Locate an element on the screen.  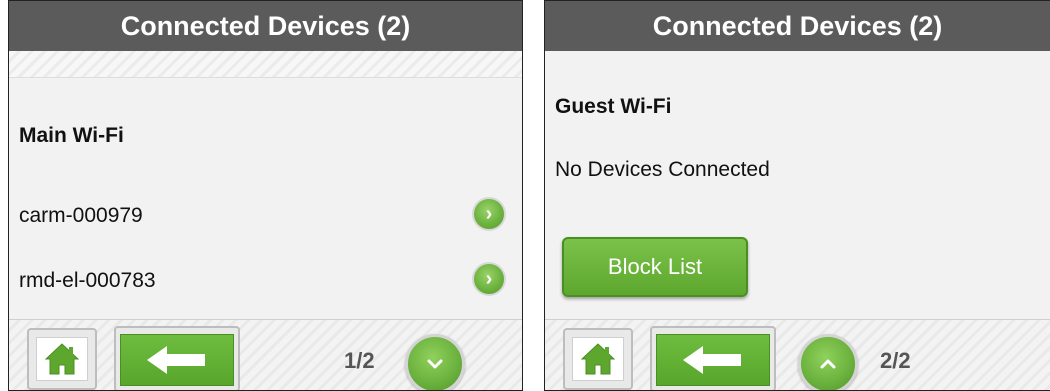
header-divider is located at coordinates (265, 64).